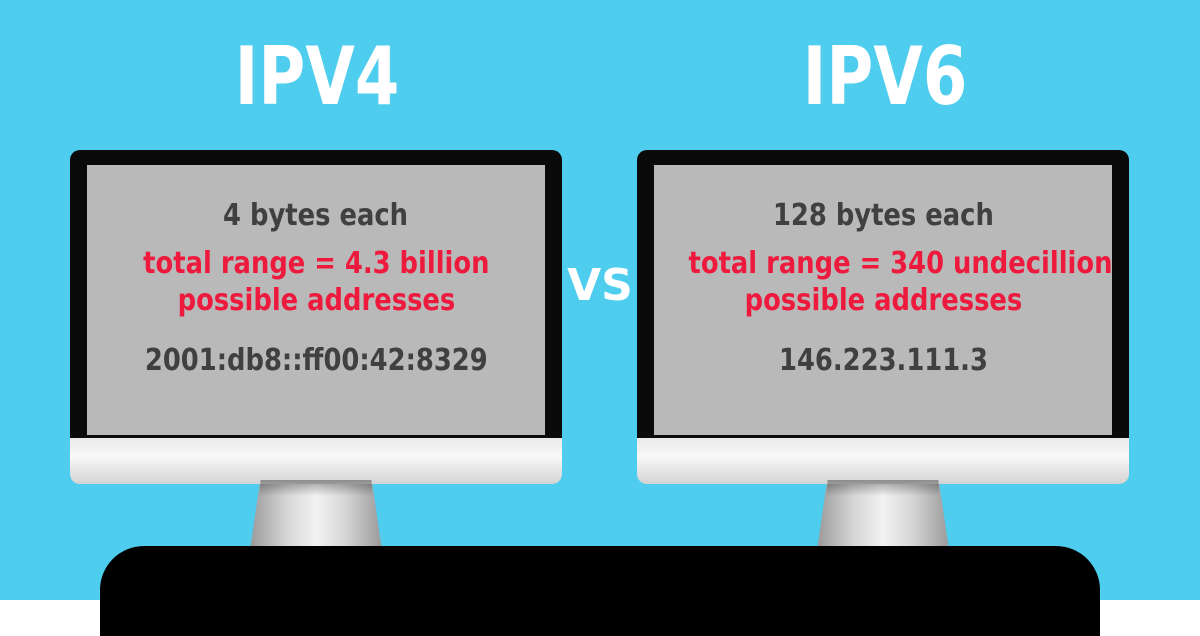  I want to click on ipv4-title: IPV4, so click(317, 76).